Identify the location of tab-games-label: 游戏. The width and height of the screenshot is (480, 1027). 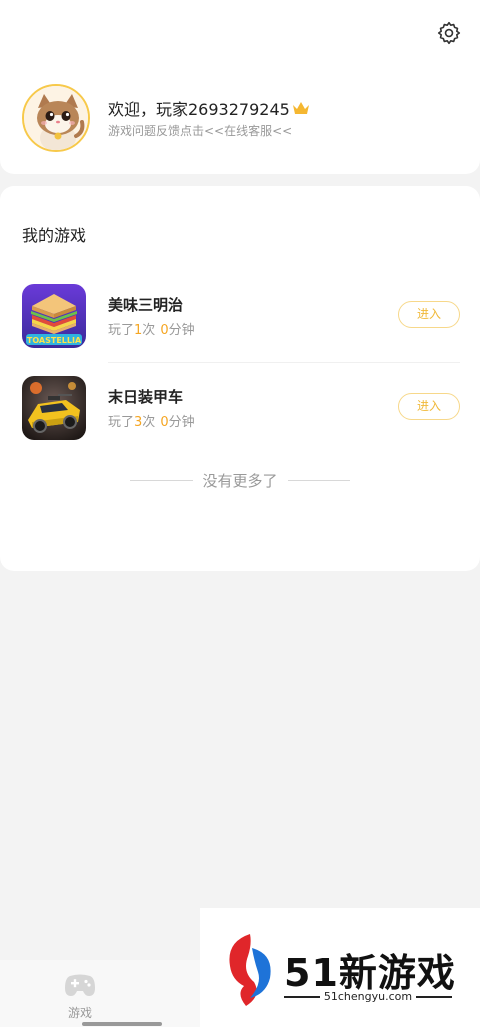
(79, 1013).